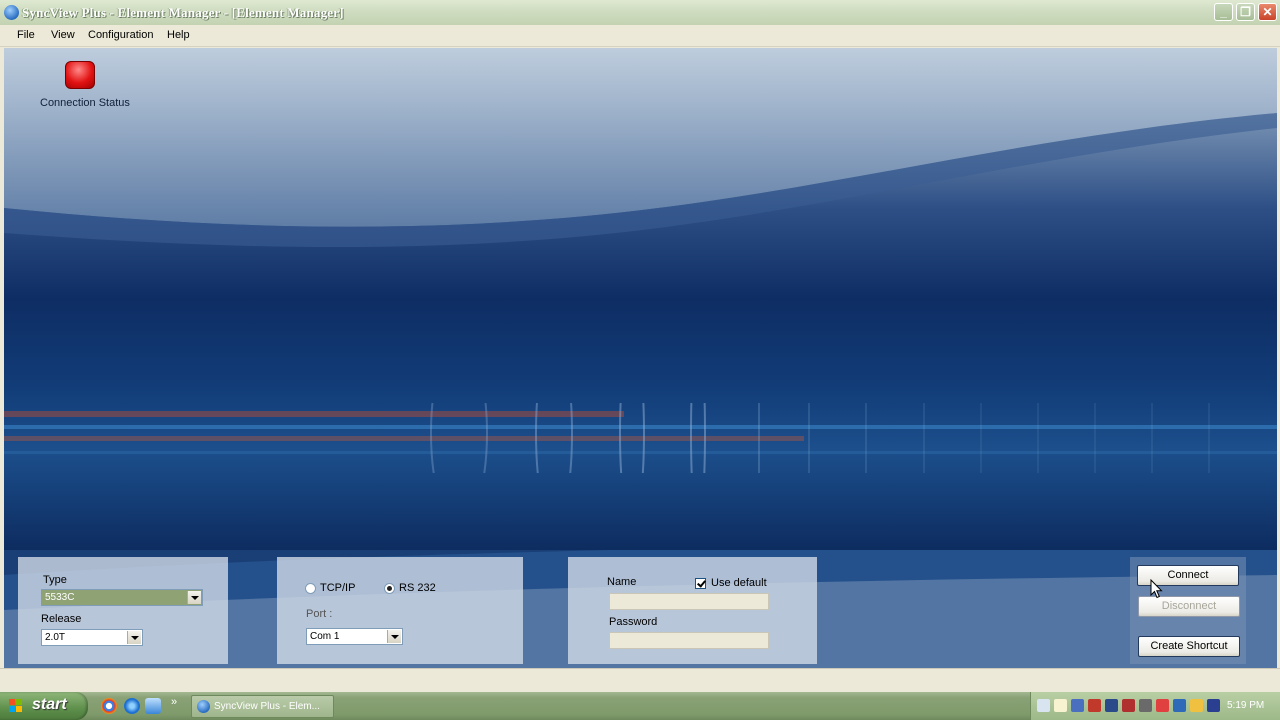  I want to click on port-value: Com 1, so click(325, 636).